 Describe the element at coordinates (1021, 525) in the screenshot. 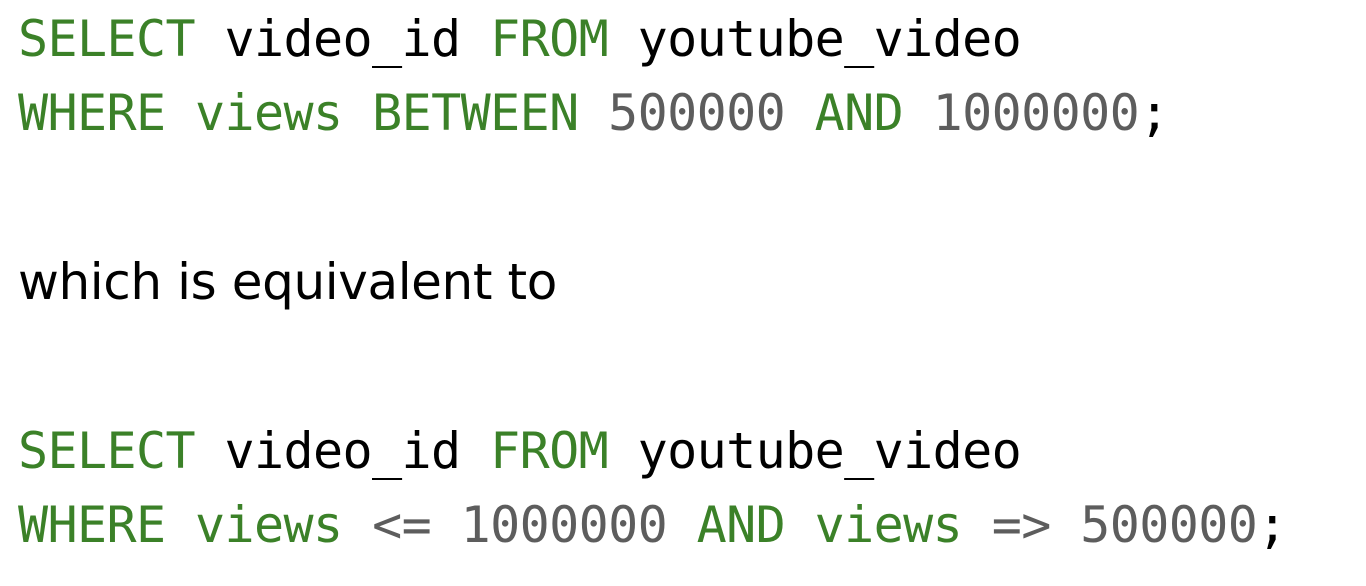

I see `greater-equal-operator: =>` at that location.